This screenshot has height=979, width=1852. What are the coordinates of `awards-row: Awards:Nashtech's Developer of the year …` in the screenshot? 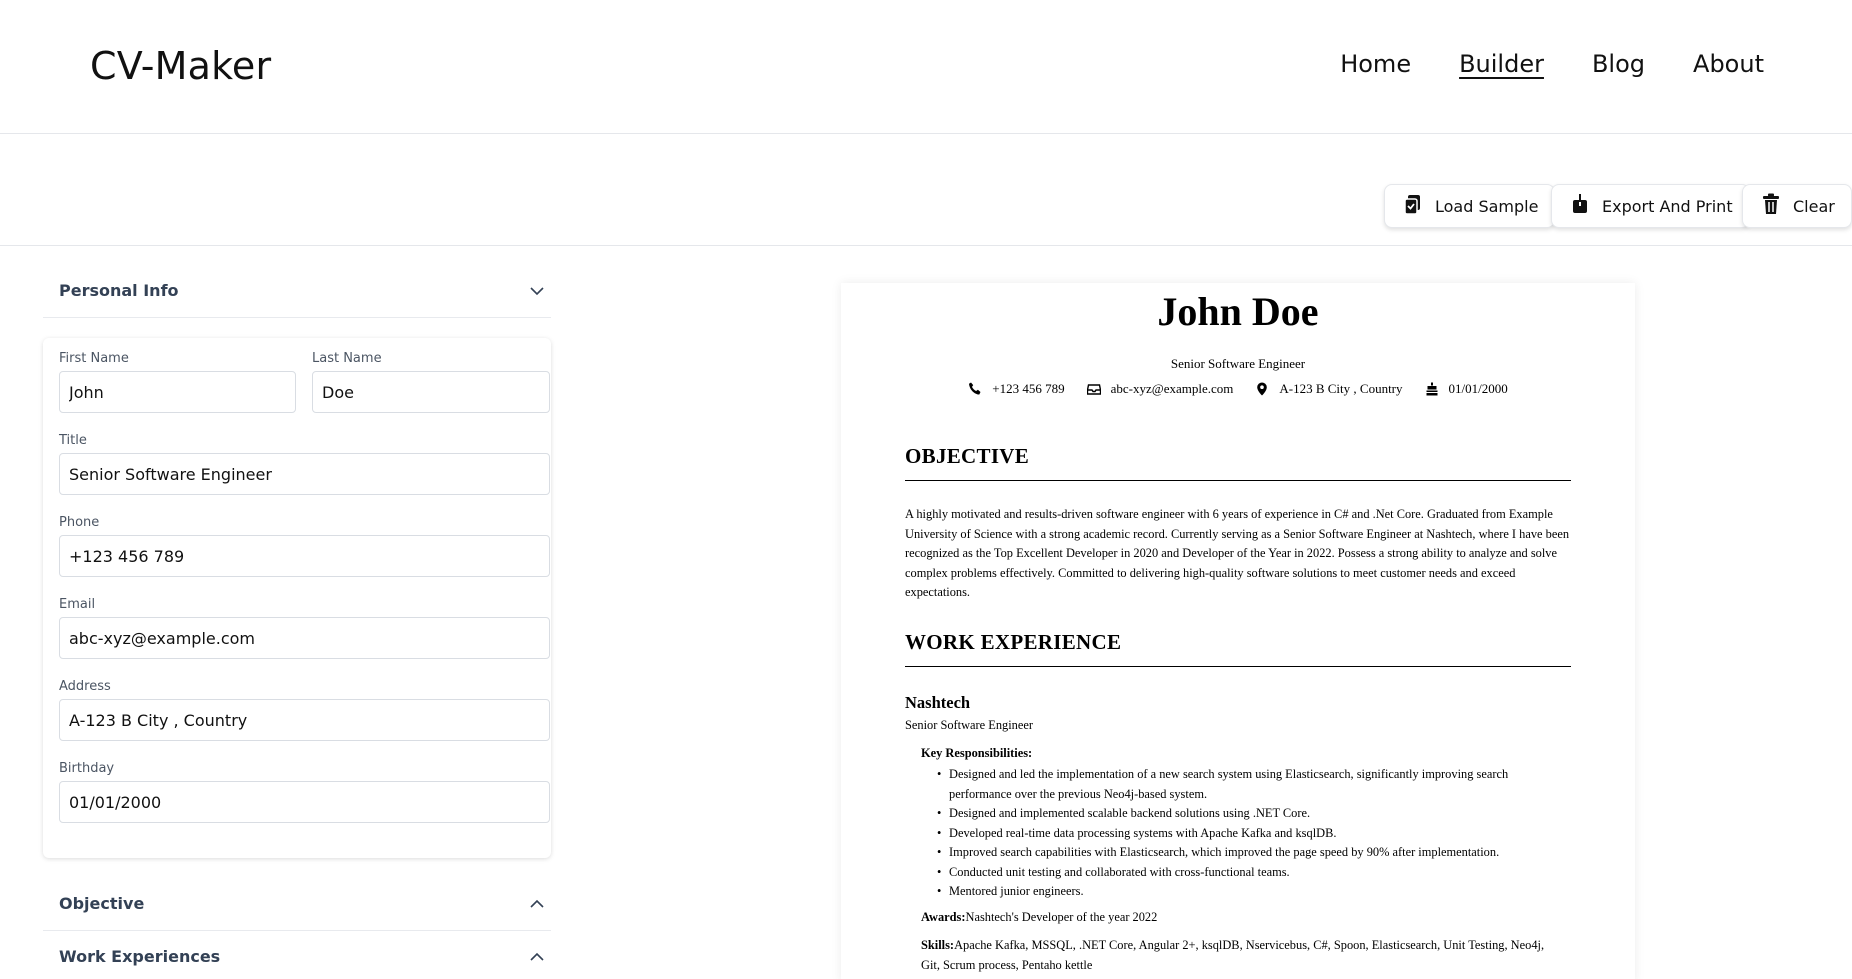 It's located at (1241, 918).